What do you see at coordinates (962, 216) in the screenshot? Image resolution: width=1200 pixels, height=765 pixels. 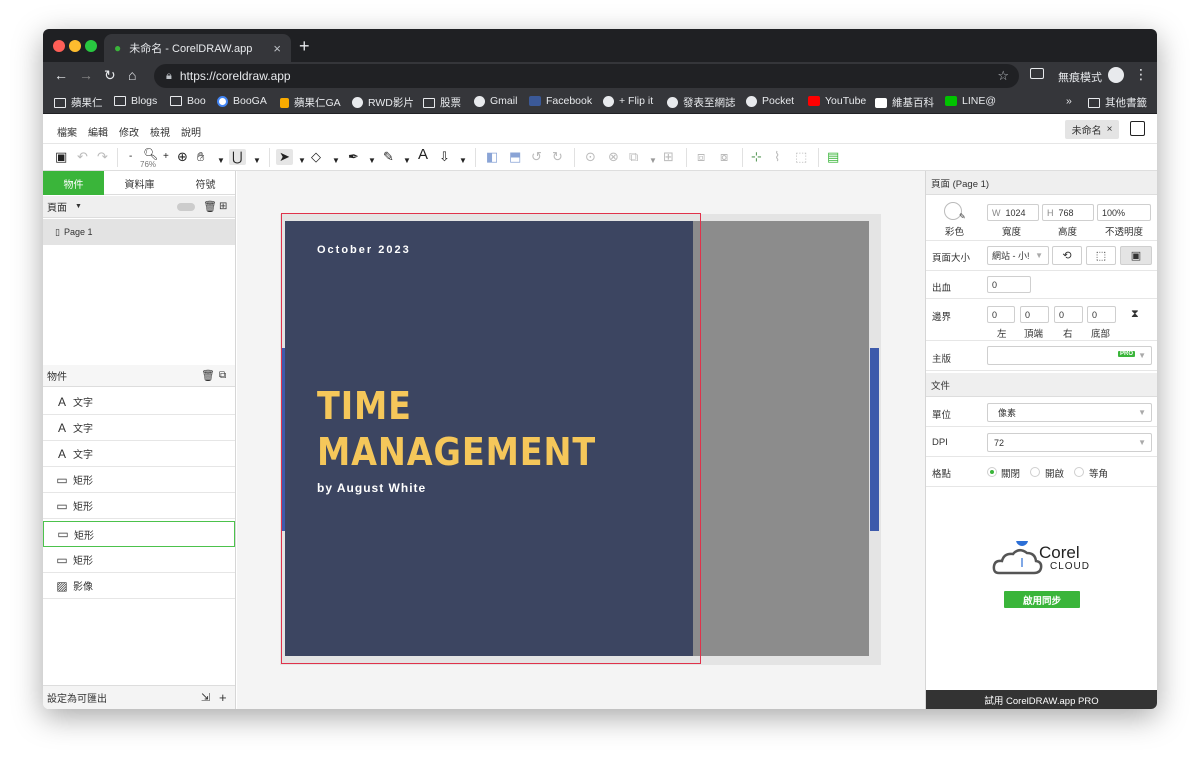 I see `eyedropper-icon: ✎` at bounding box center [962, 216].